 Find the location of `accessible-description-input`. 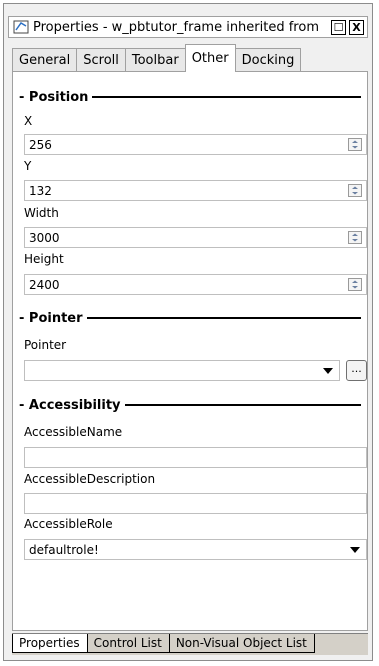

accessible-description-input is located at coordinates (195, 503).